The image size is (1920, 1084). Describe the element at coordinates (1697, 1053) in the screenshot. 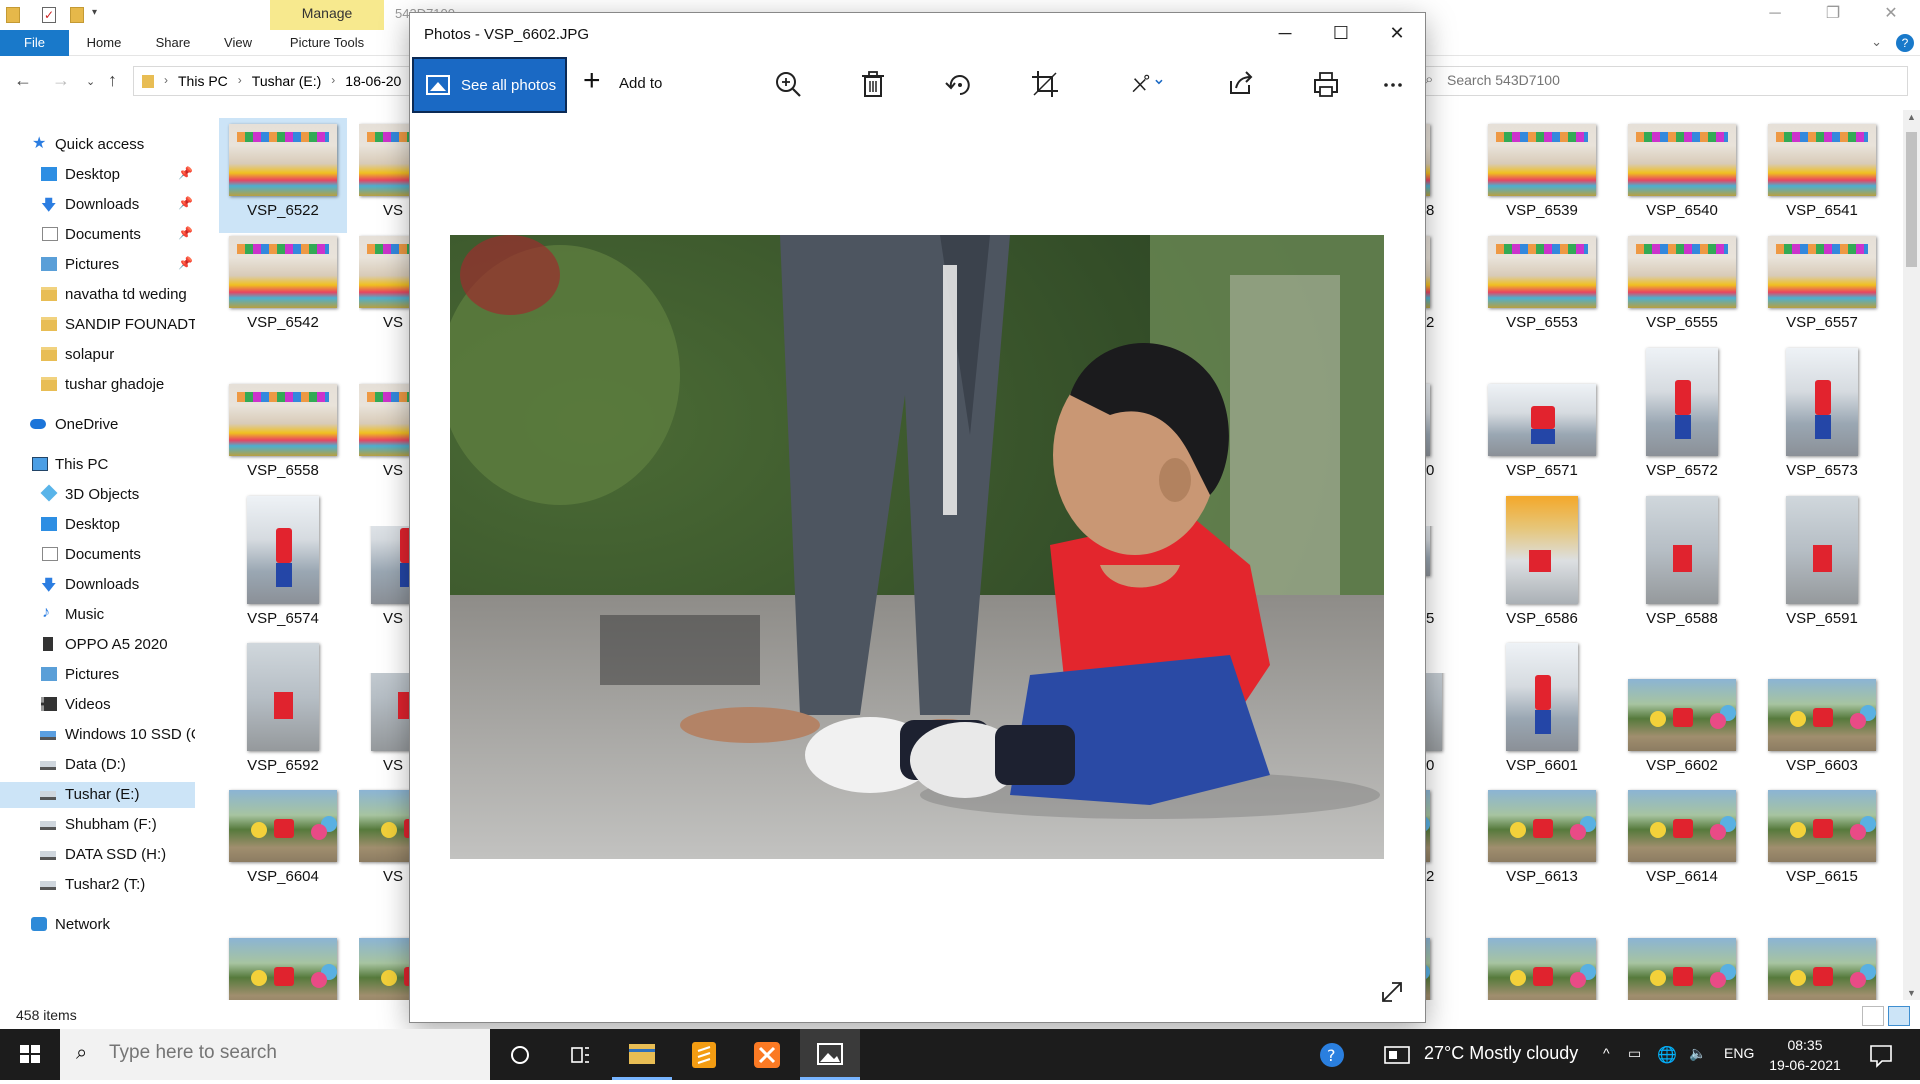

I see `volume-icon: 🔈` at that location.